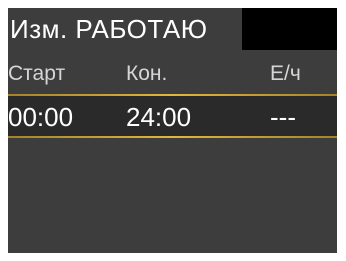  Describe the element at coordinates (40, 117) in the screenshot. I see `cell-start-time: 00:00` at that location.